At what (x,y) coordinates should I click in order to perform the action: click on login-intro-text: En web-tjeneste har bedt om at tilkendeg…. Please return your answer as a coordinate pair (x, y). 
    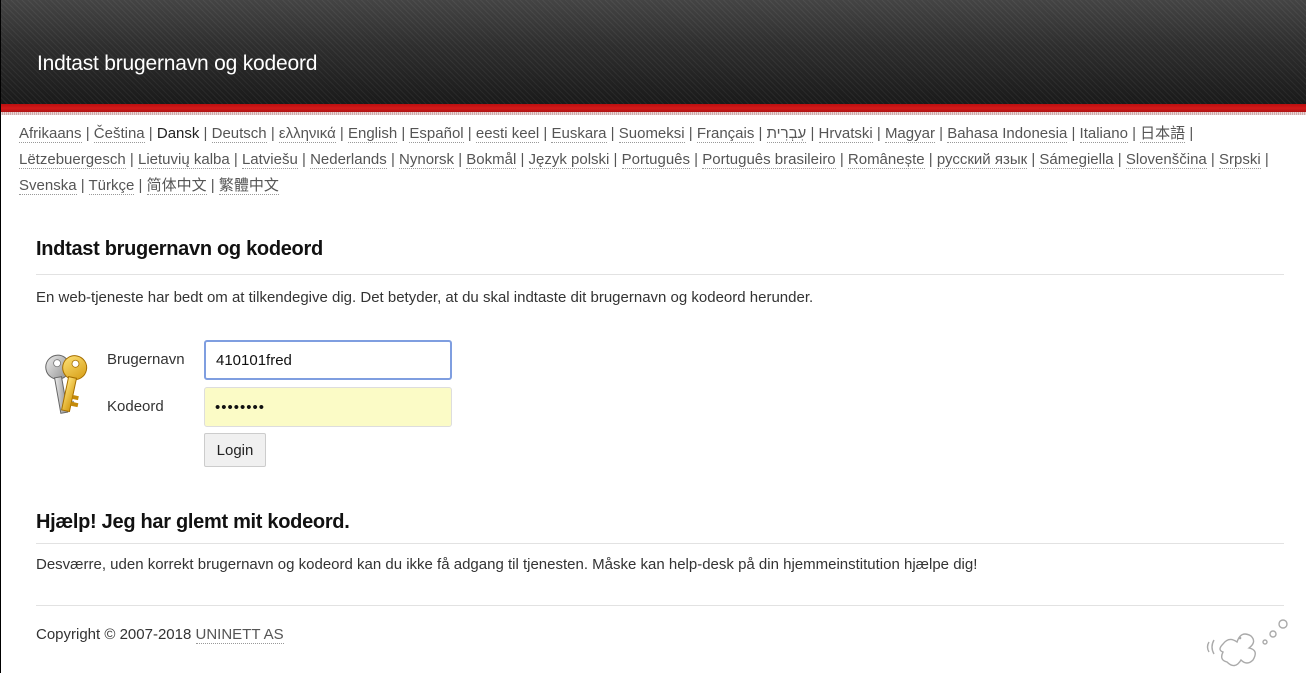
    Looking at the image, I should click on (425, 297).